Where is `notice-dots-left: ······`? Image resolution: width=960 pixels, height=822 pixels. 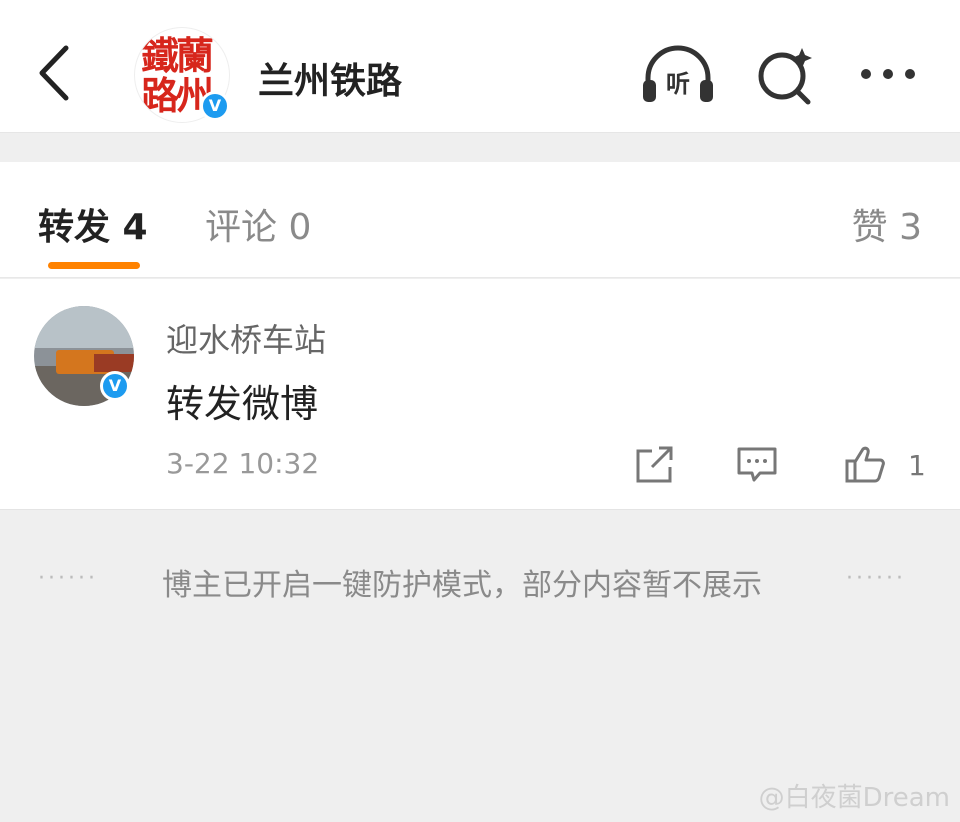
notice-dots-left: ······ is located at coordinates (68, 578).